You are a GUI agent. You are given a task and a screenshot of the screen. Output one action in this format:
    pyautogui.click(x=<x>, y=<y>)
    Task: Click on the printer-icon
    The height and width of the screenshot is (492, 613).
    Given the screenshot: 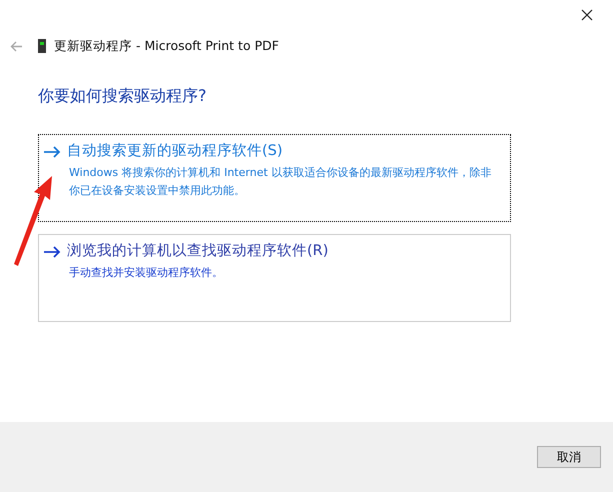 What is the action you would take?
    pyautogui.click(x=42, y=46)
    